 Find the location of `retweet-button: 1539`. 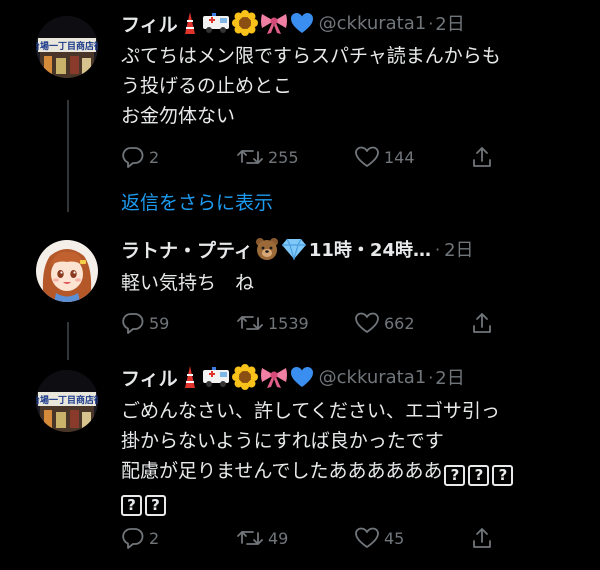

retweet-button: 1539 is located at coordinates (272, 323).